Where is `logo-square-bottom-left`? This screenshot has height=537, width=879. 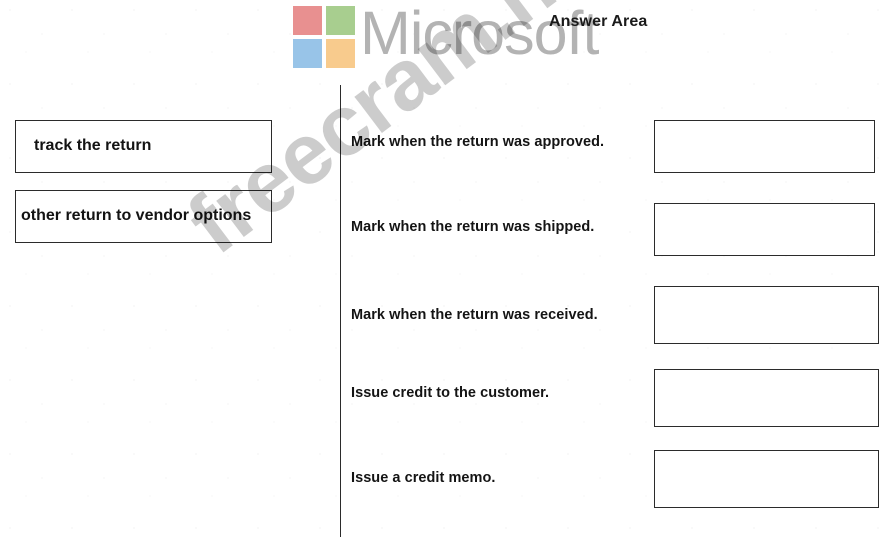 logo-square-bottom-left is located at coordinates (307, 53).